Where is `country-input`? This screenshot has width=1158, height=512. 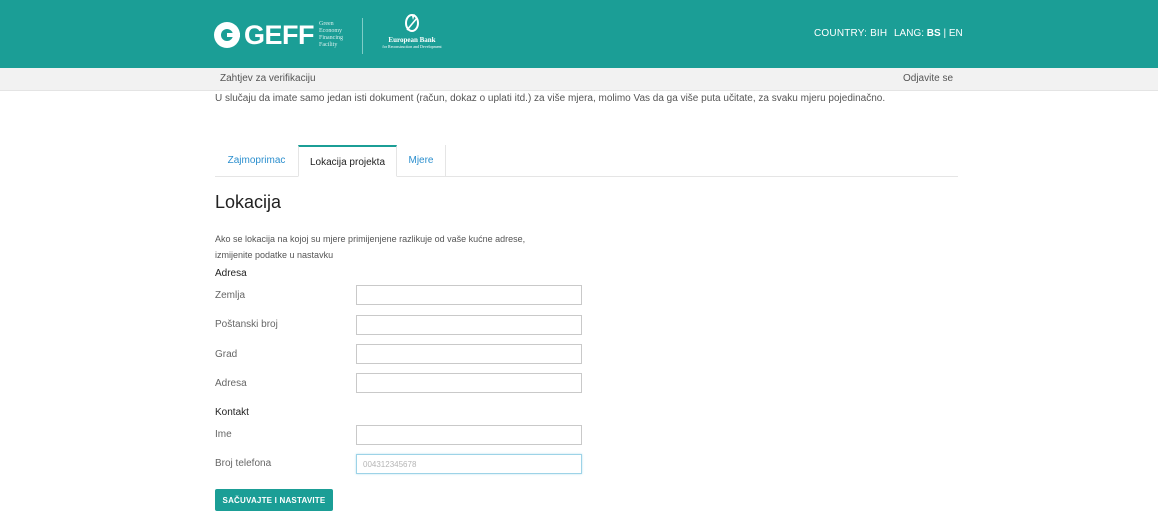 country-input is located at coordinates (469, 295).